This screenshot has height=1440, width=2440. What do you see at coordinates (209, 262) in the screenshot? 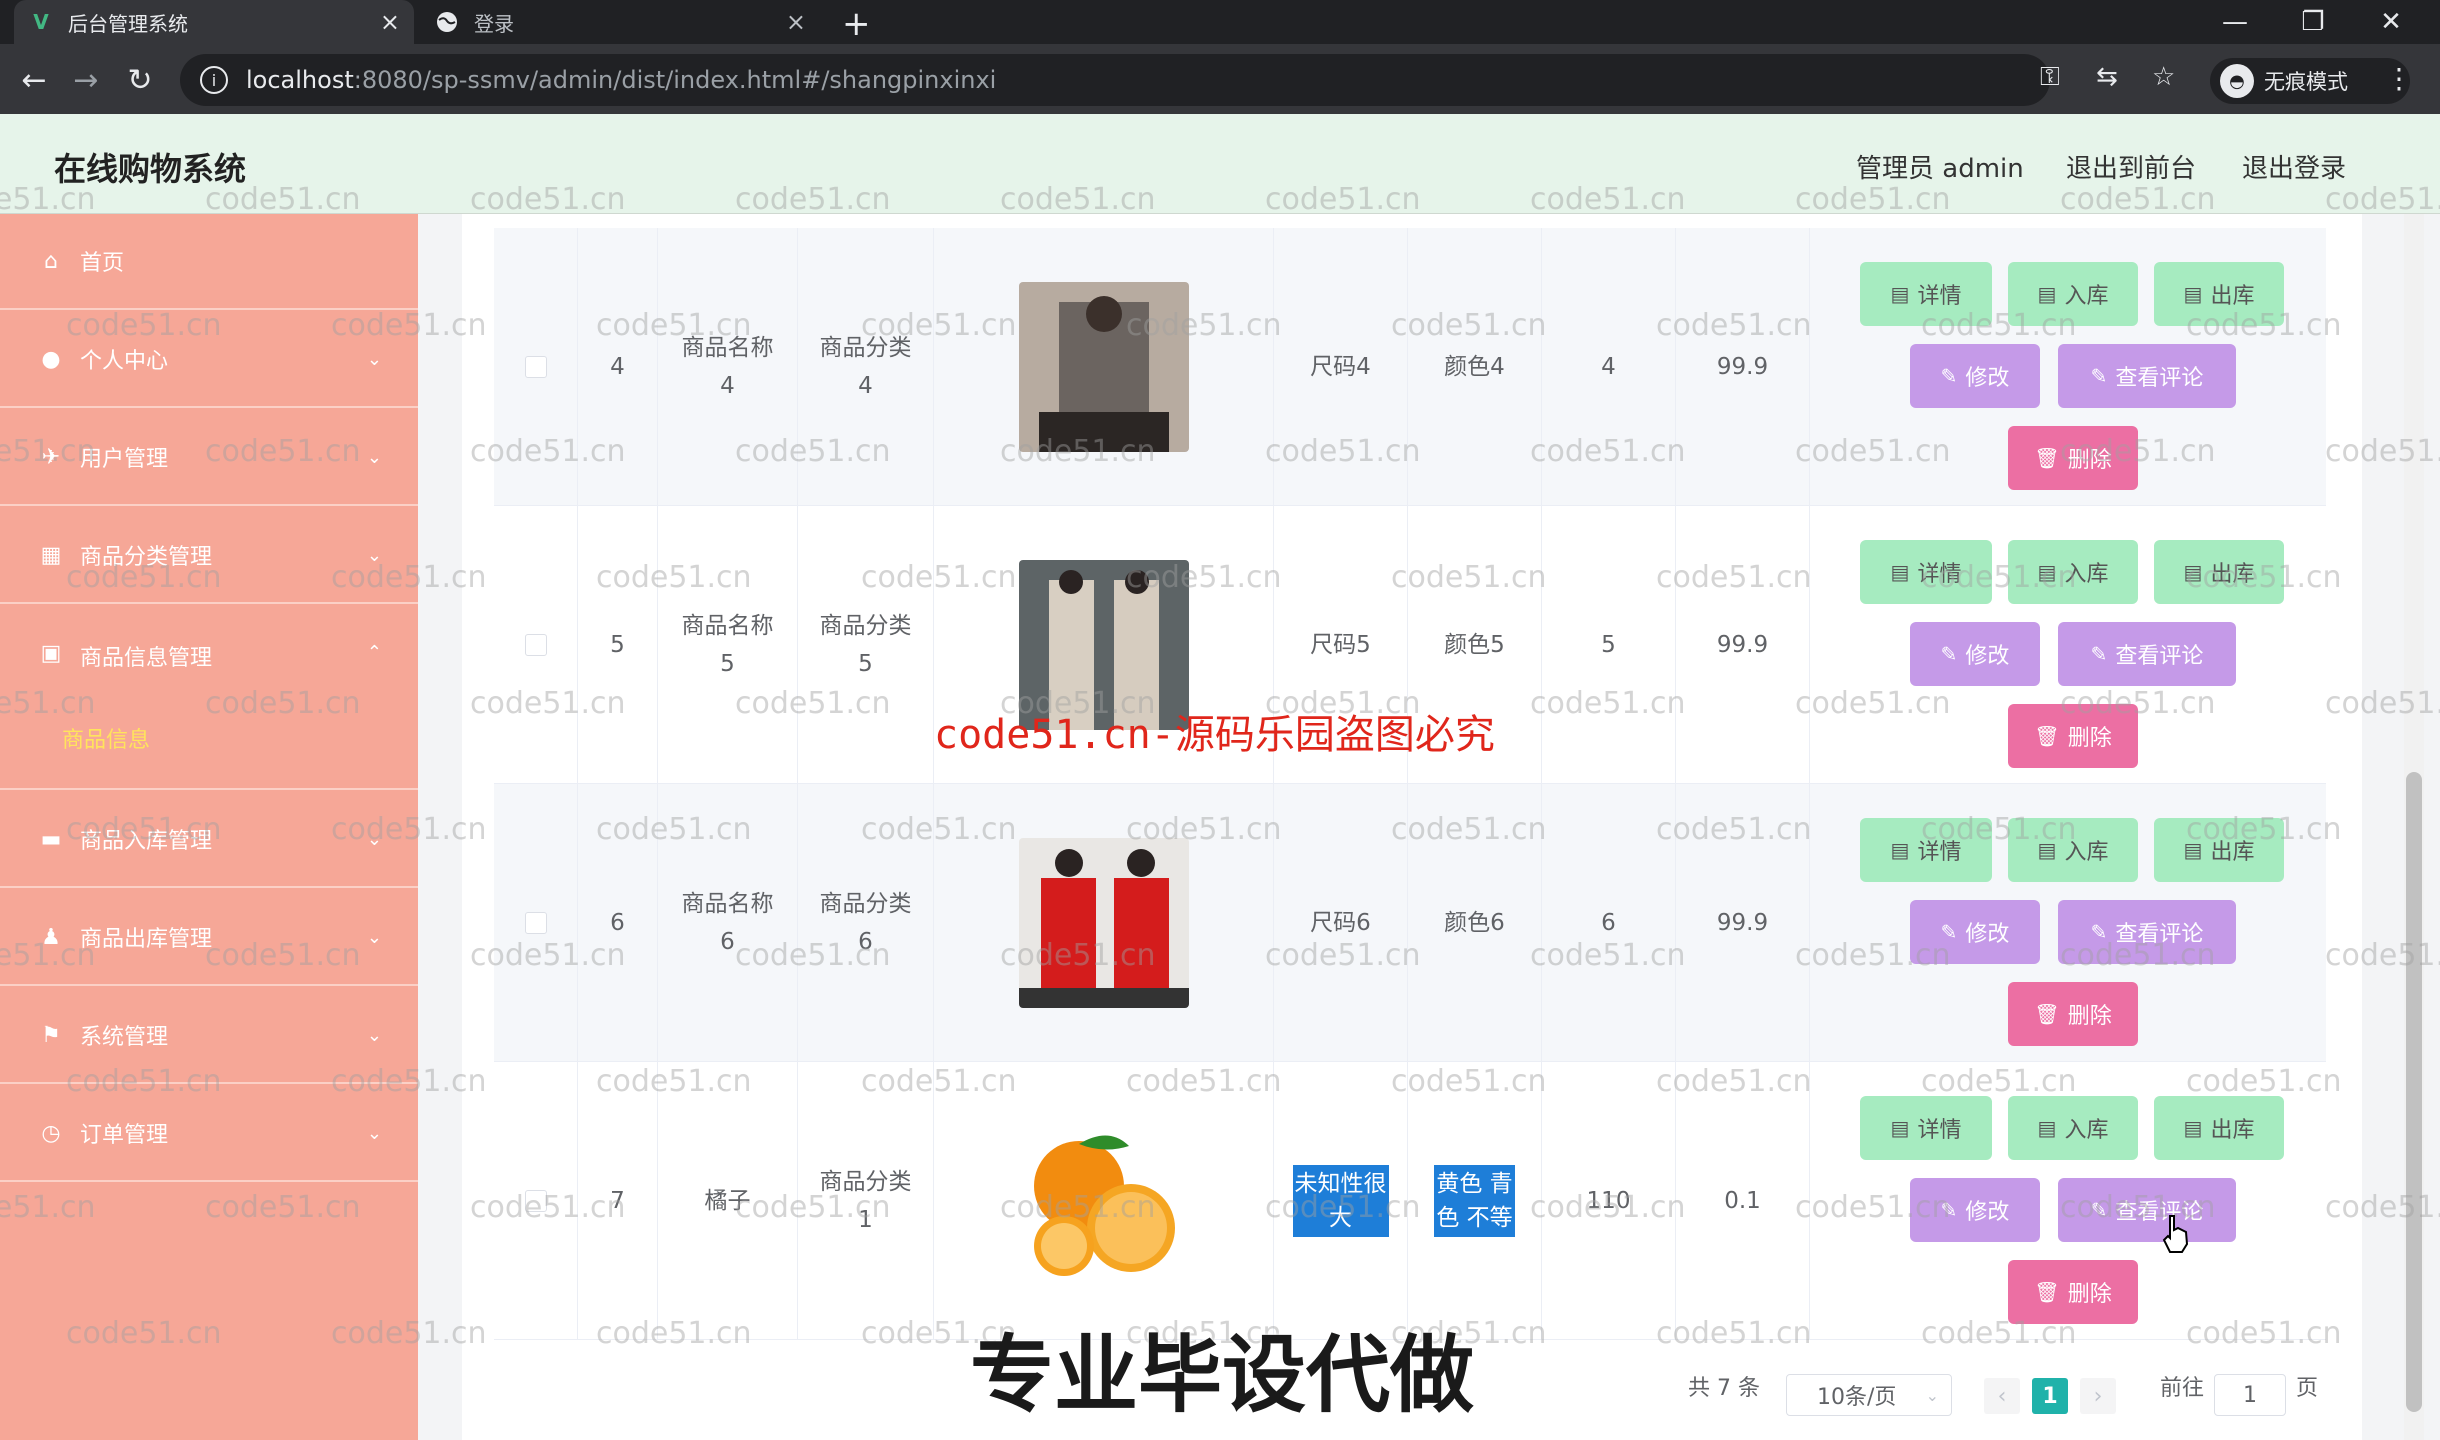
I see `sidebar-item-home: ⌂ 首页` at bounding box center [209, 262].